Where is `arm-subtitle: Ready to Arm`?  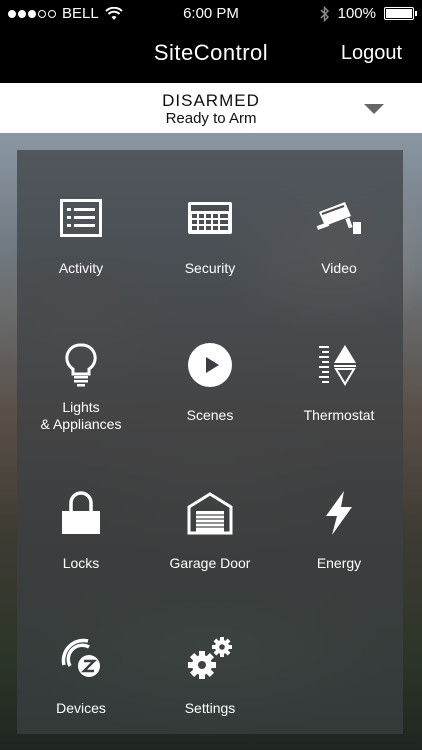
arm-subtitle: Ready to Arm is located at coordinates (211, 118).